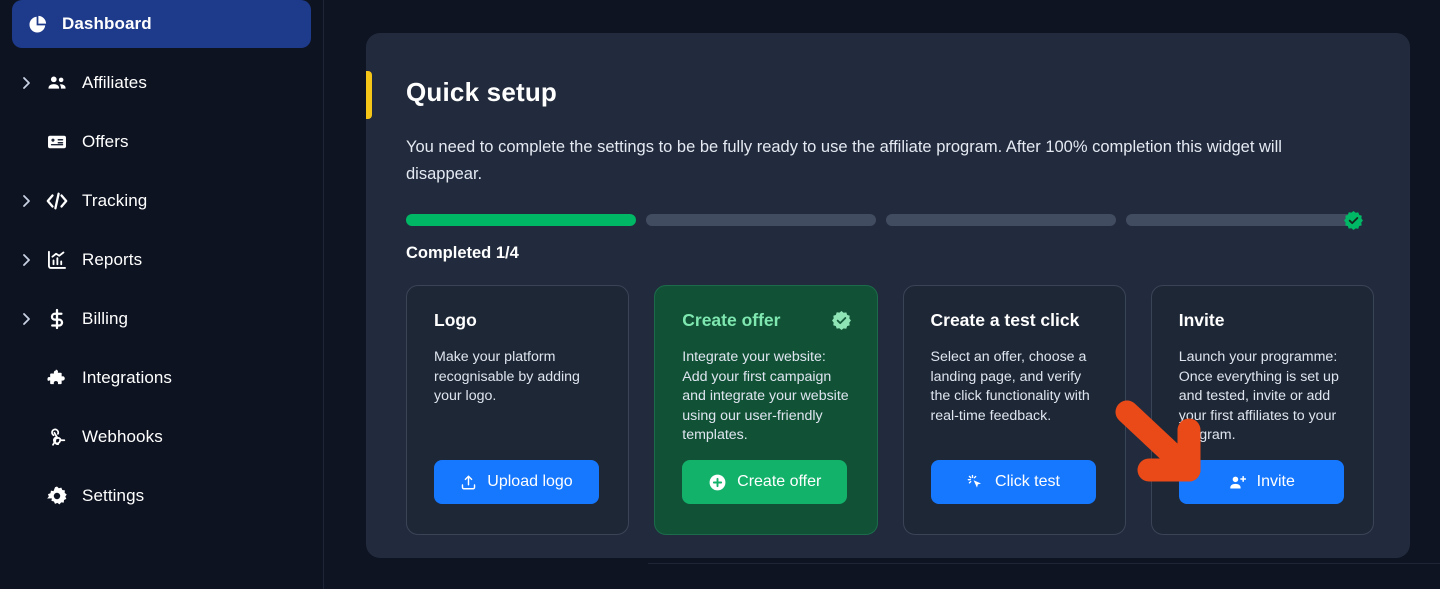 This screenshot has width=1440, height=589. I want to click on sidebar-item-settings: Settings, so click(161, 496).